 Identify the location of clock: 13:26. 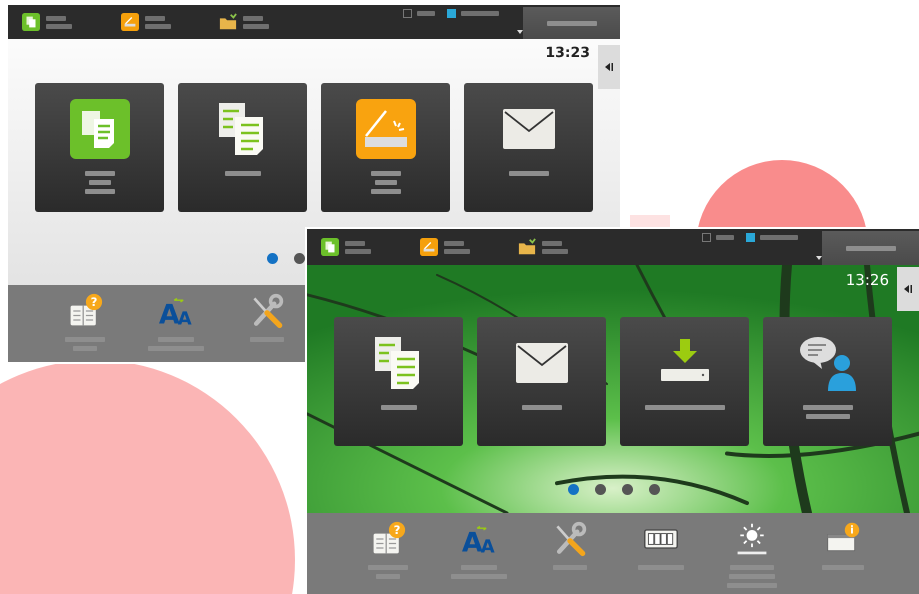
(867, 280).